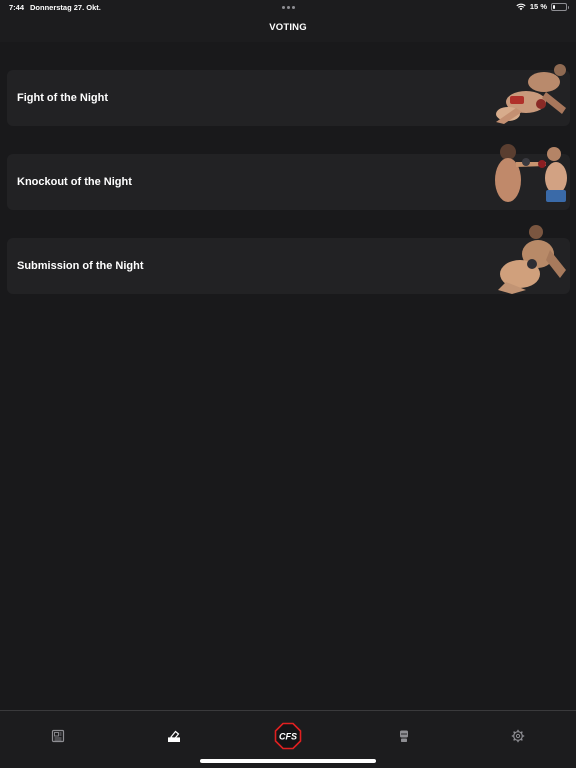 The height and width of the screenshot is (768, 576). I want to click on navigation-bar: VOTING, so click(288, 28).